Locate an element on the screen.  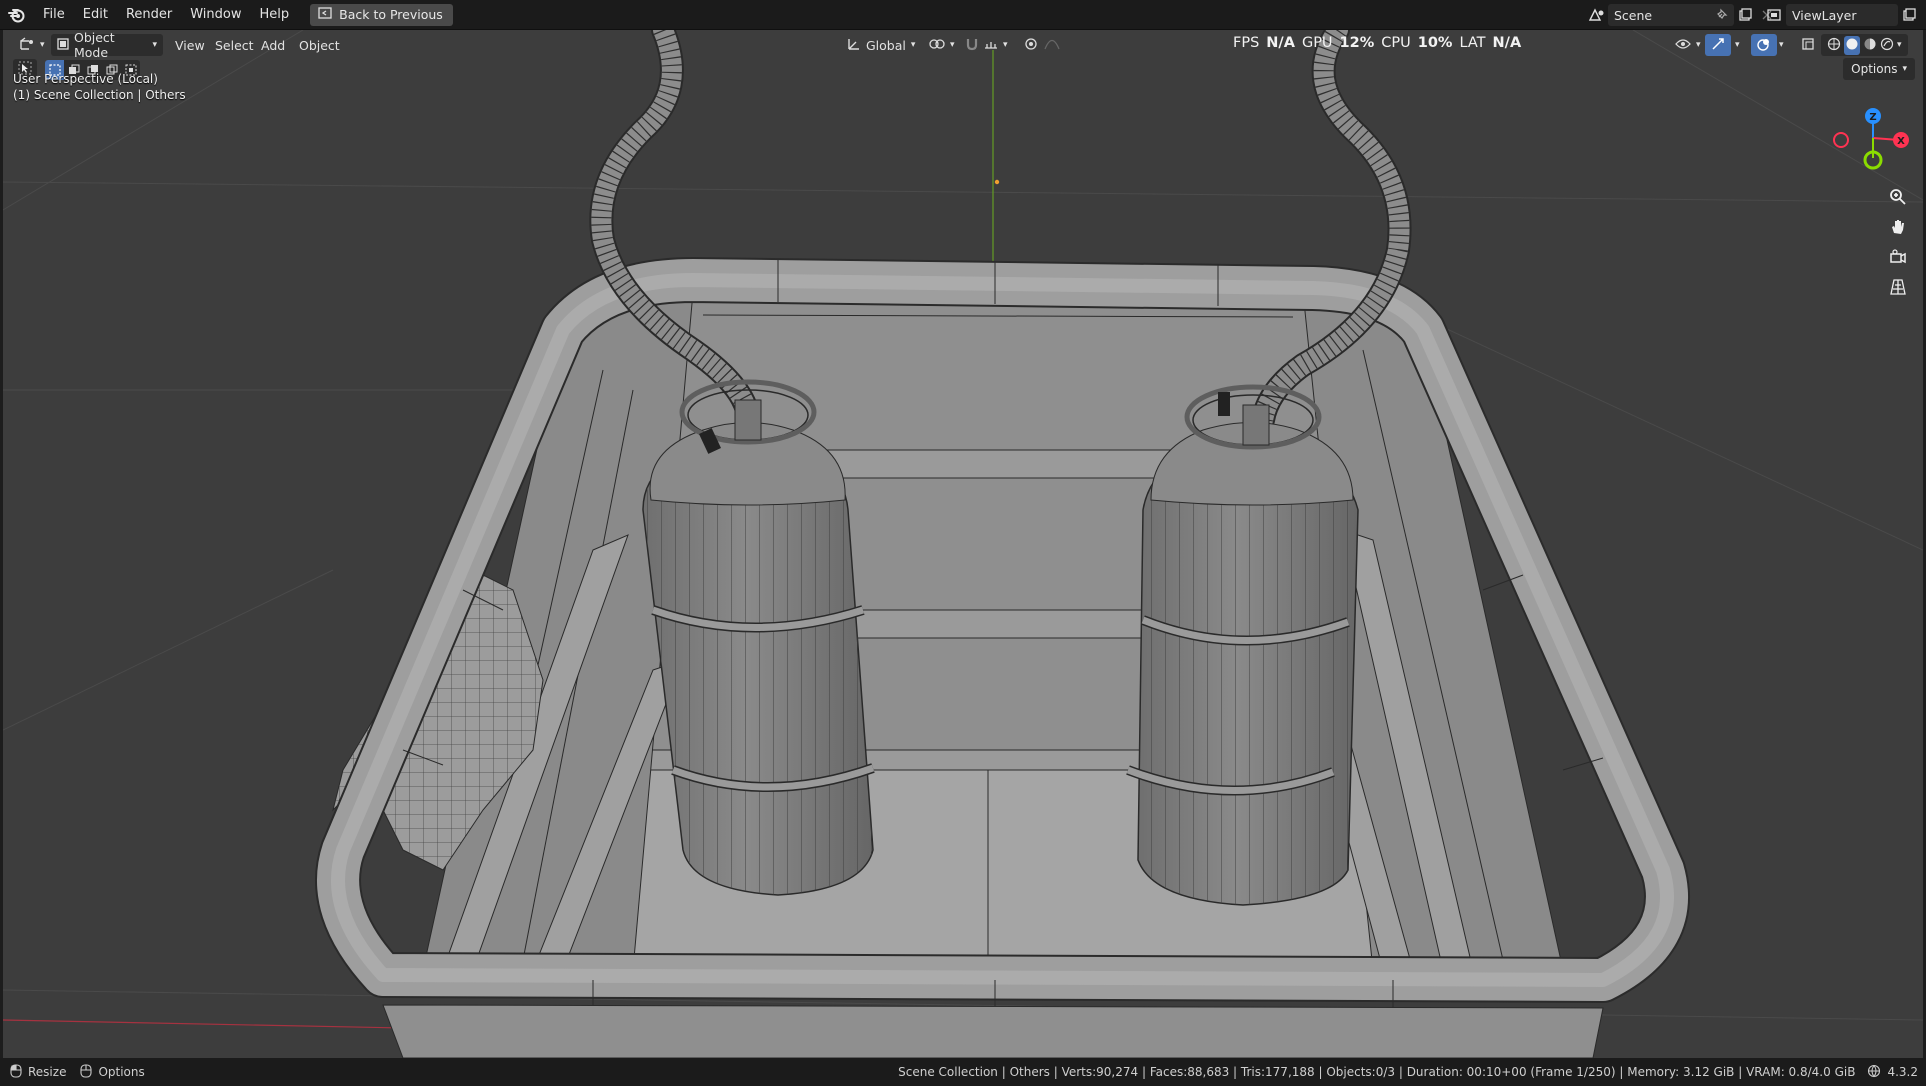
gizmo-dropdown: ▾ is located at coordinates (1737, 45).